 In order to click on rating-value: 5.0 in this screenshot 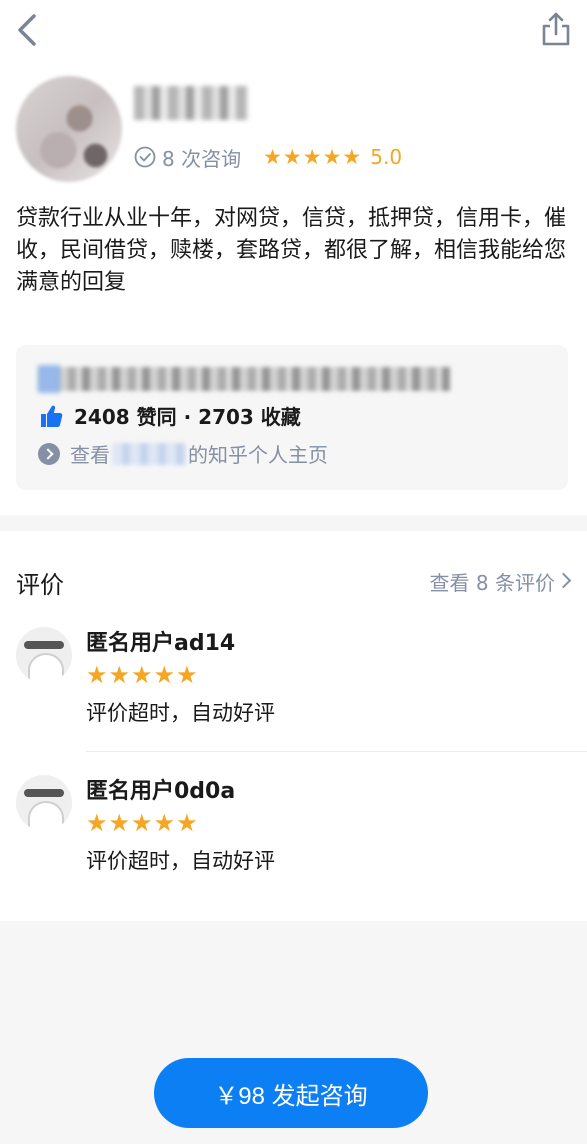, I will do `click(386, 157)`.